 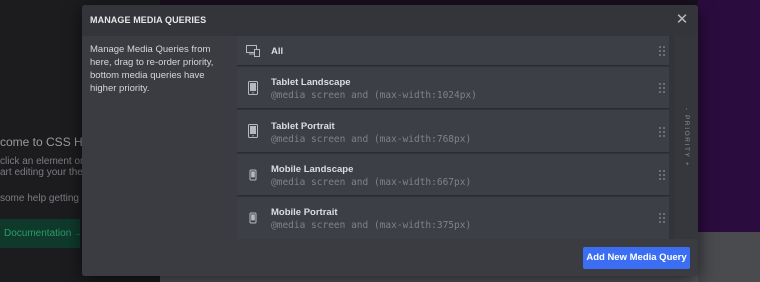 I want to click on media-query-name: Tablet Portrait, so click(x=303, y=126).